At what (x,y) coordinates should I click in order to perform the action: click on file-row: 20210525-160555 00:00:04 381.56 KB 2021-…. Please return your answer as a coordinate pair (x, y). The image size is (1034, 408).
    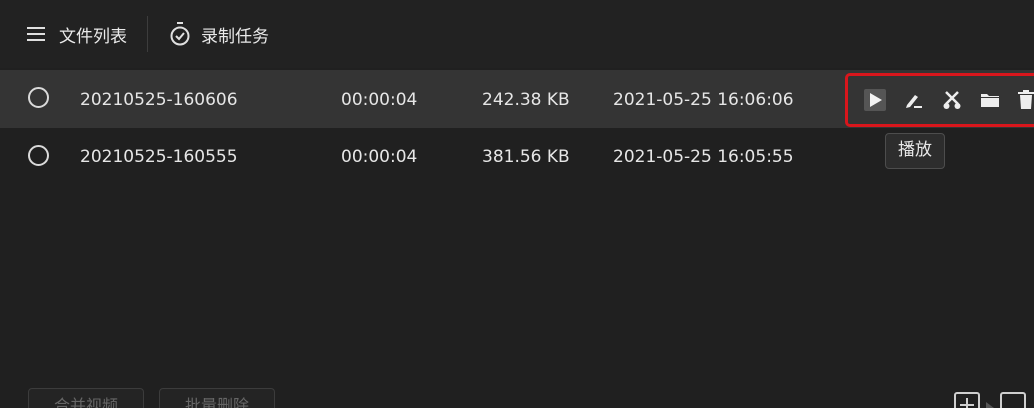
    Looking at the image, I should click on (517, 157).